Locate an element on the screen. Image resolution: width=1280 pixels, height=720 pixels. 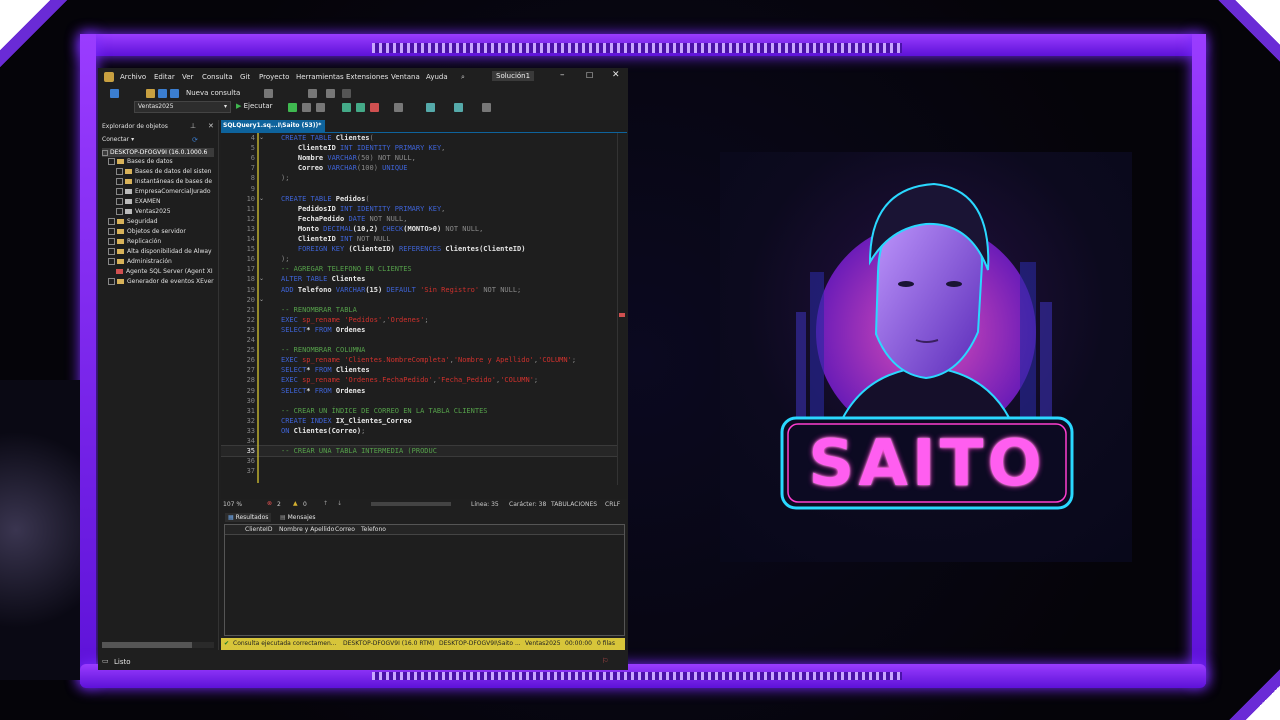
code-line: 29 SELECT* FROM Ordenes is located at coordinates (419, 391).